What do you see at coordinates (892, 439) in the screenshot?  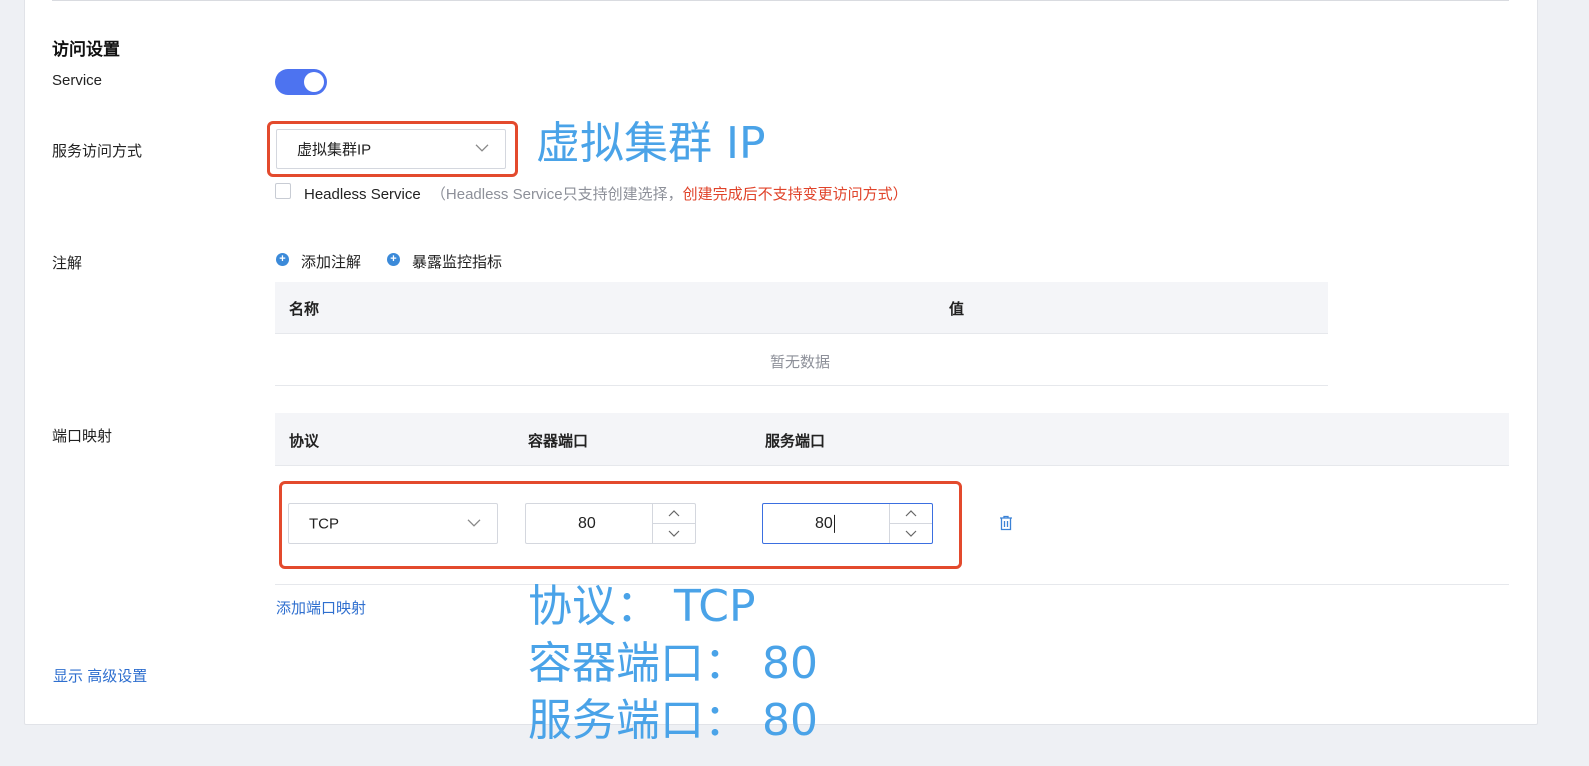 I see `ports-table-header` at bounding box center [892, 439].